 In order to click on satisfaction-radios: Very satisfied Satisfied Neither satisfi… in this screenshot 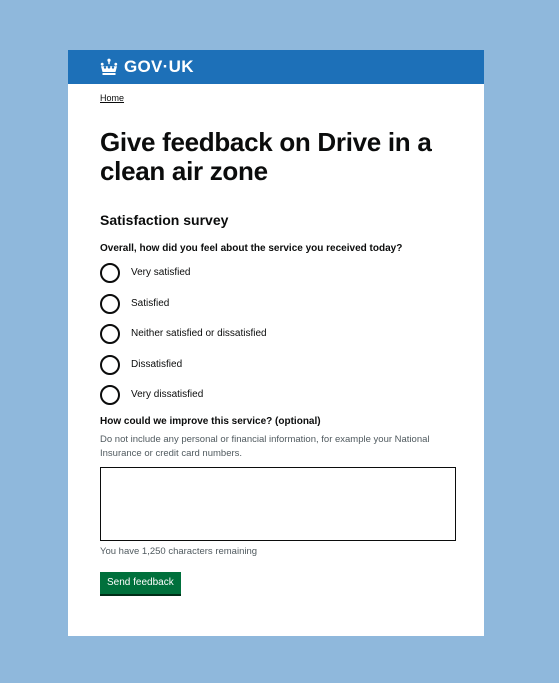, I will do `click(278, 334)`.